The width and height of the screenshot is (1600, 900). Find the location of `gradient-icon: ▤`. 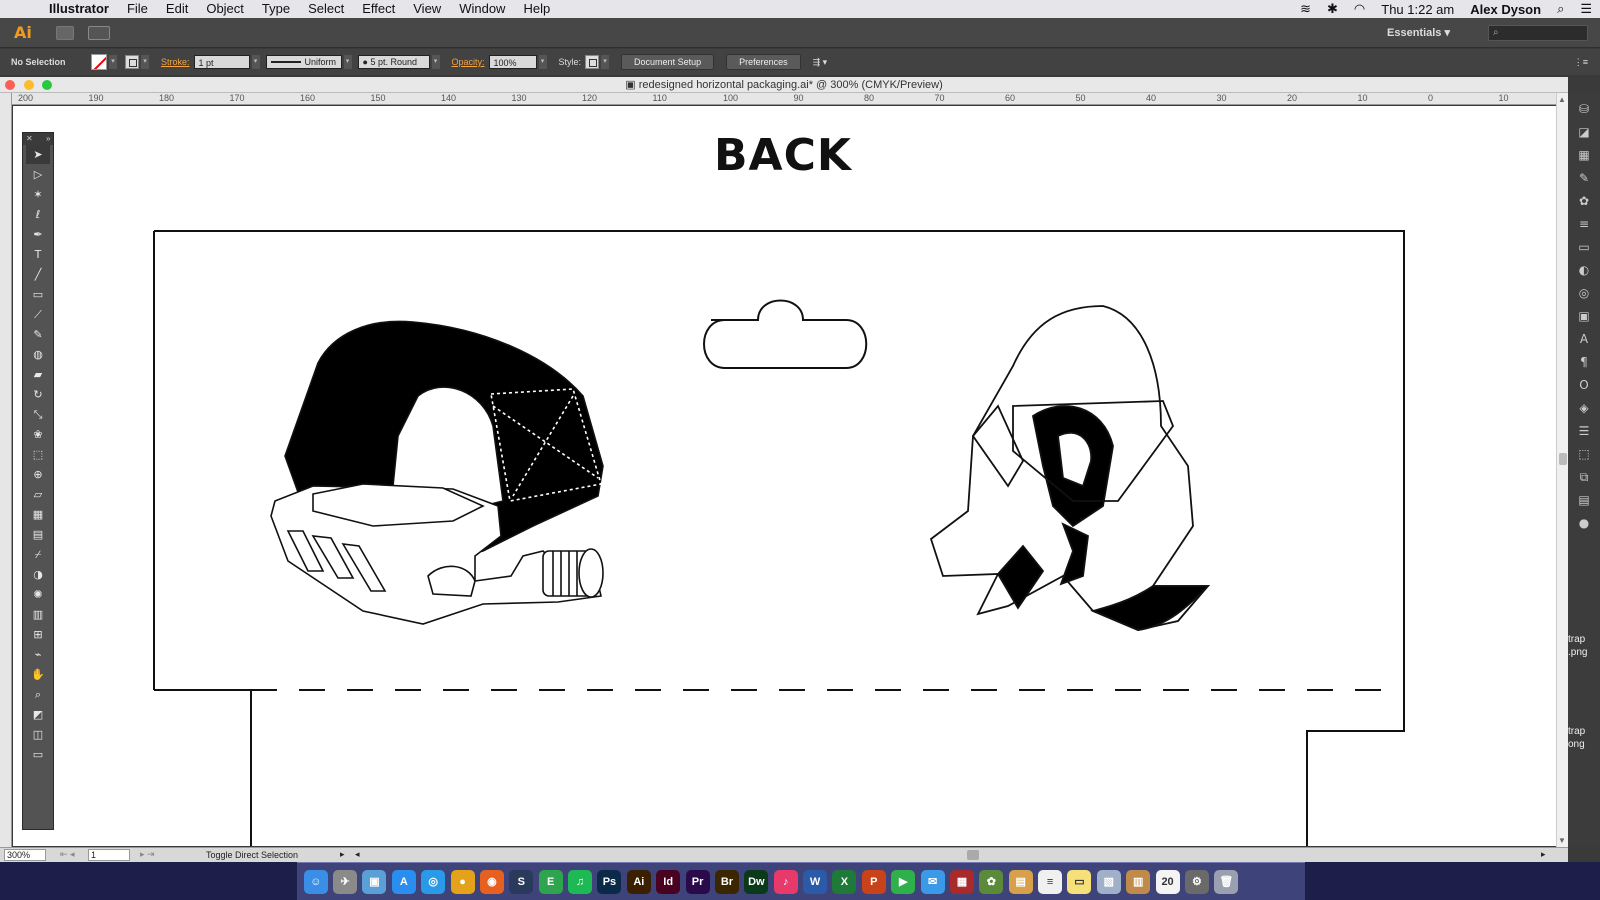

gradient-icon: ▤ is located at coordinates (38, 534).